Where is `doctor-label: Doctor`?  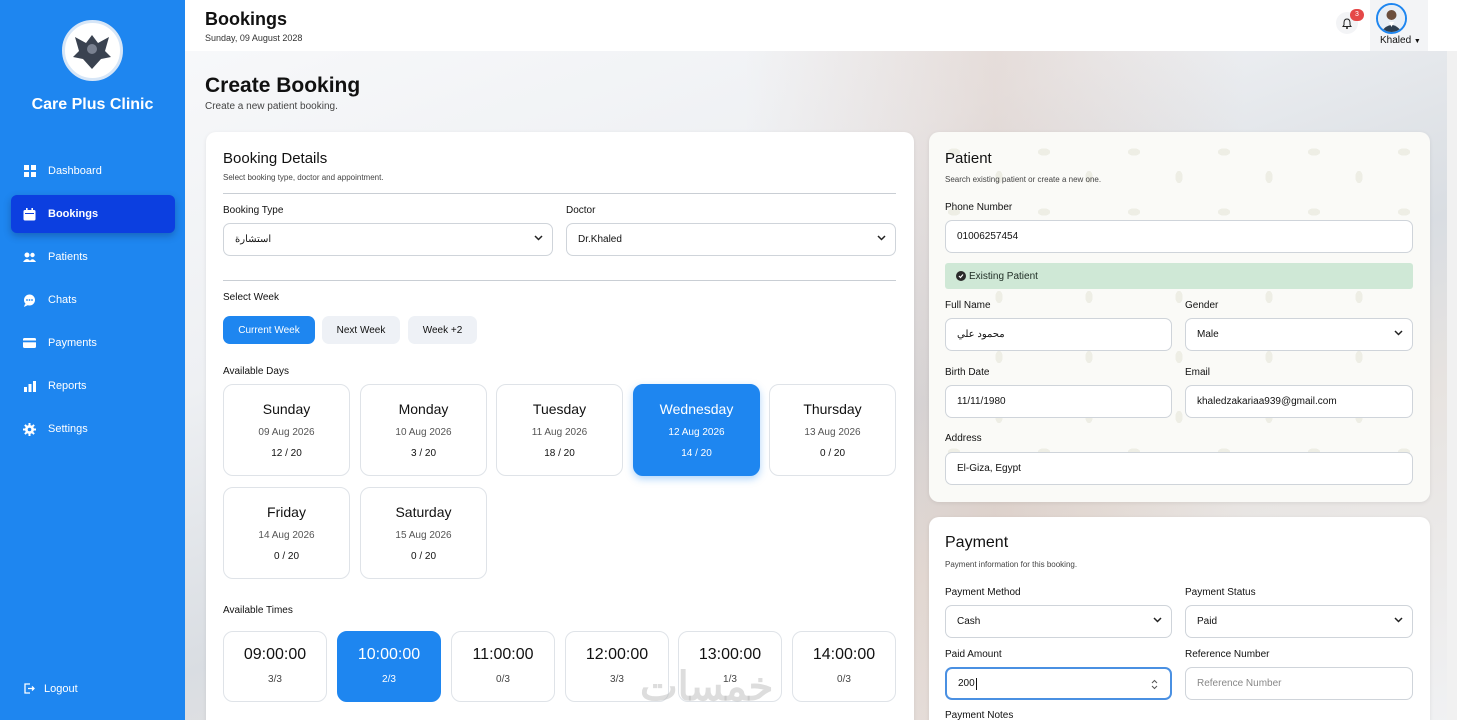
doctor-label: Doctor is located at coordinates (581, 210).